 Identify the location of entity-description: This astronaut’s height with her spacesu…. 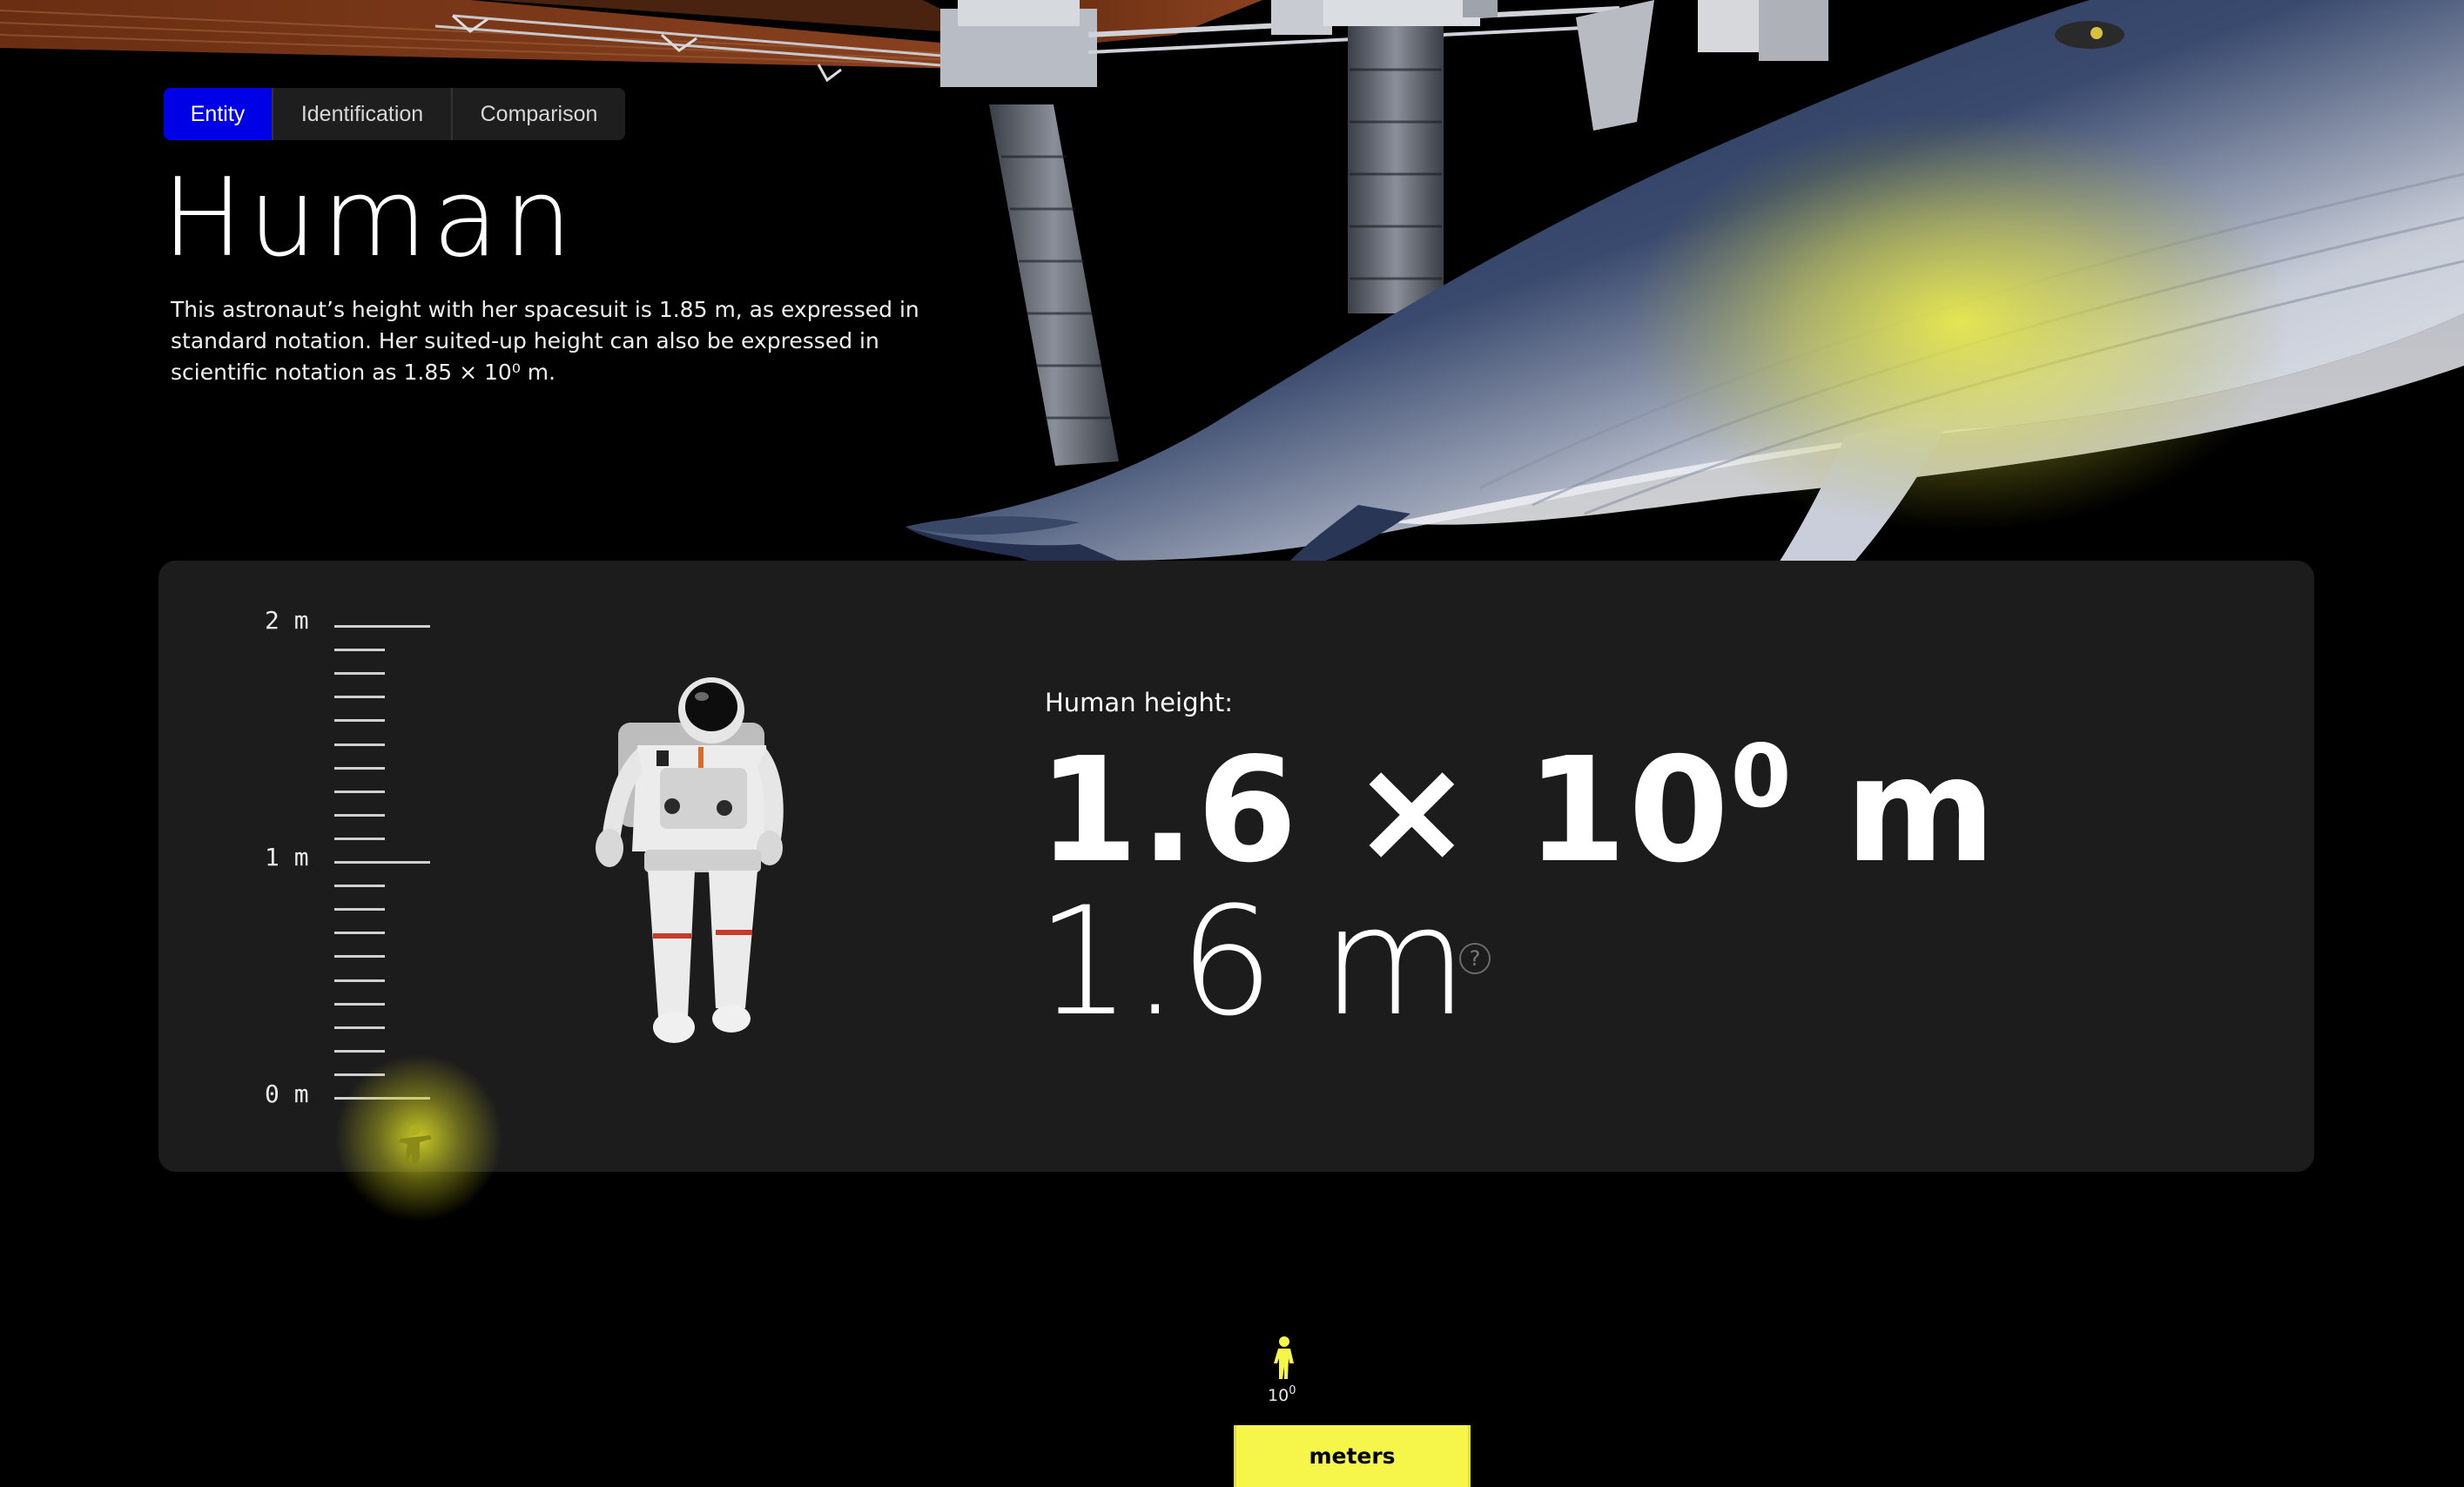
(545, 341).